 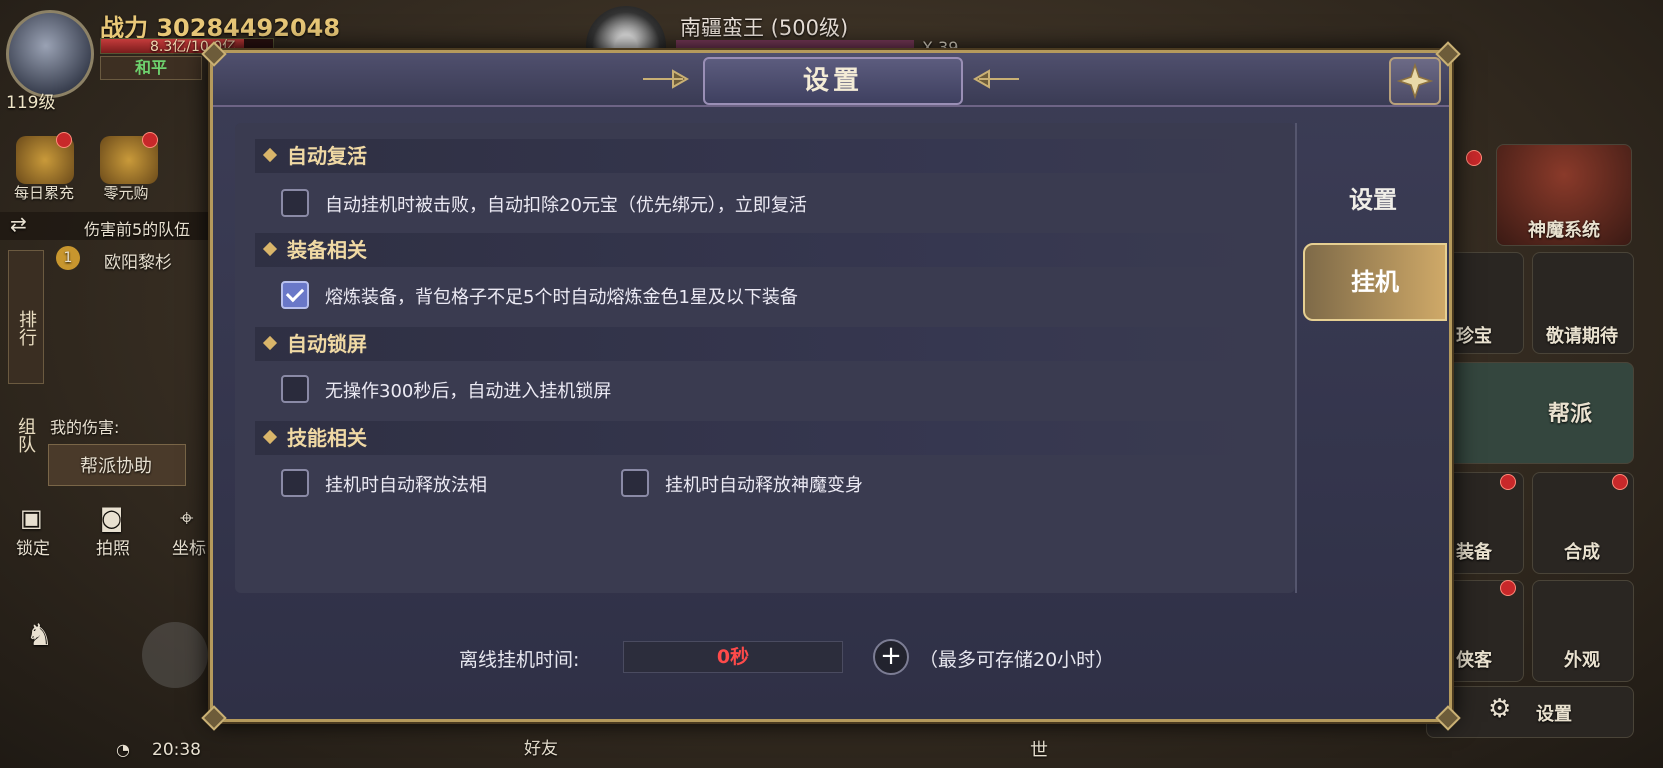 What do you see at coordinates (327, 156) in the screenshot?
I see `section-title: 自动复活` at bounding box center [327, 156].